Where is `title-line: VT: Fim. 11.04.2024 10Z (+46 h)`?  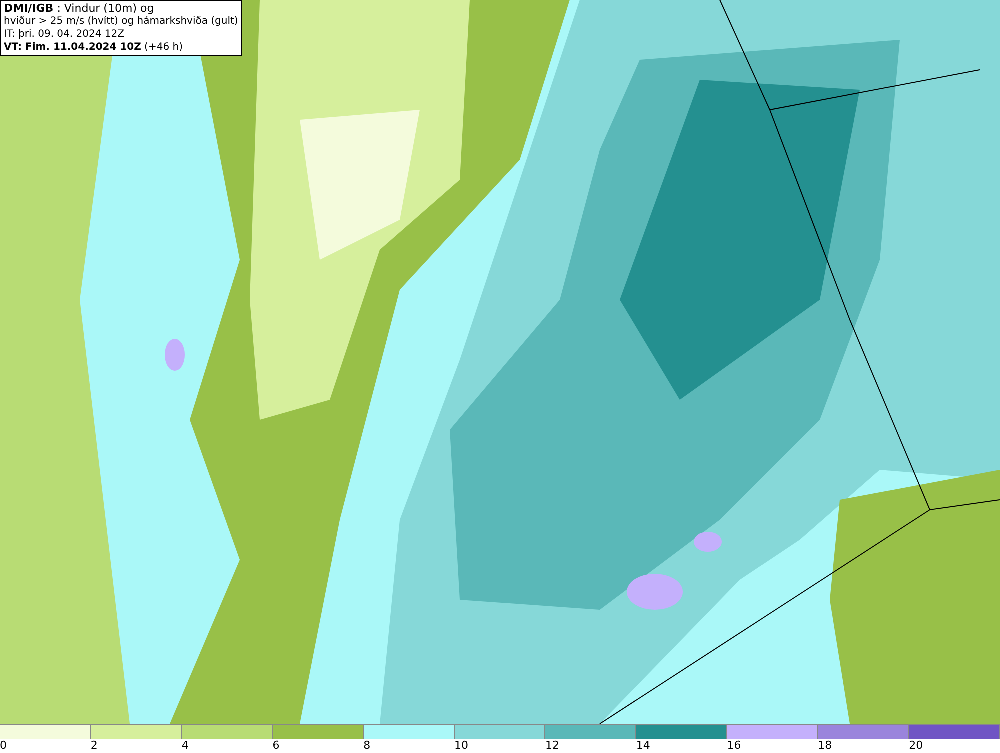
title-line: VT: Fim. 11.04.2024 10Z (+46 h) is located at coordinates (93, 47).